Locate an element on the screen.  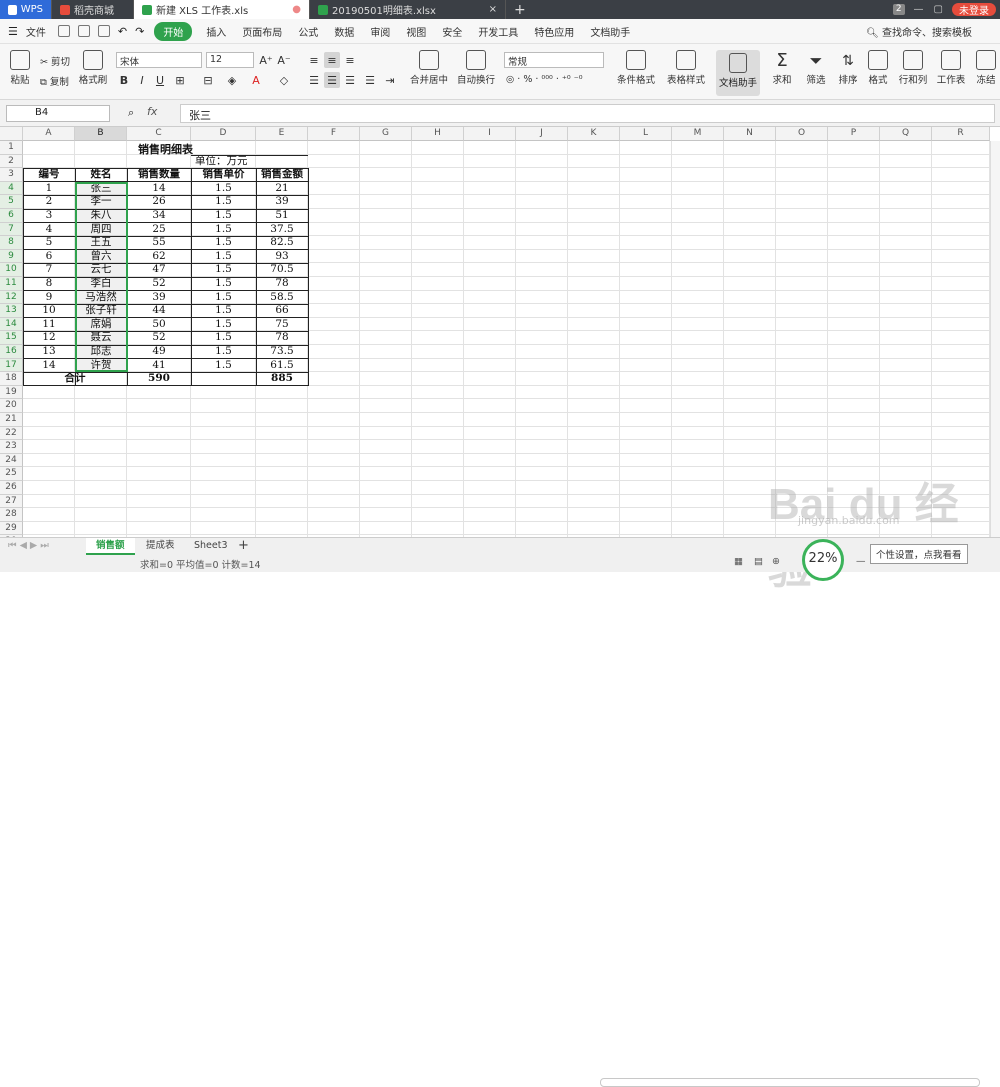
column-header: M is located at coordinates (698, 134).